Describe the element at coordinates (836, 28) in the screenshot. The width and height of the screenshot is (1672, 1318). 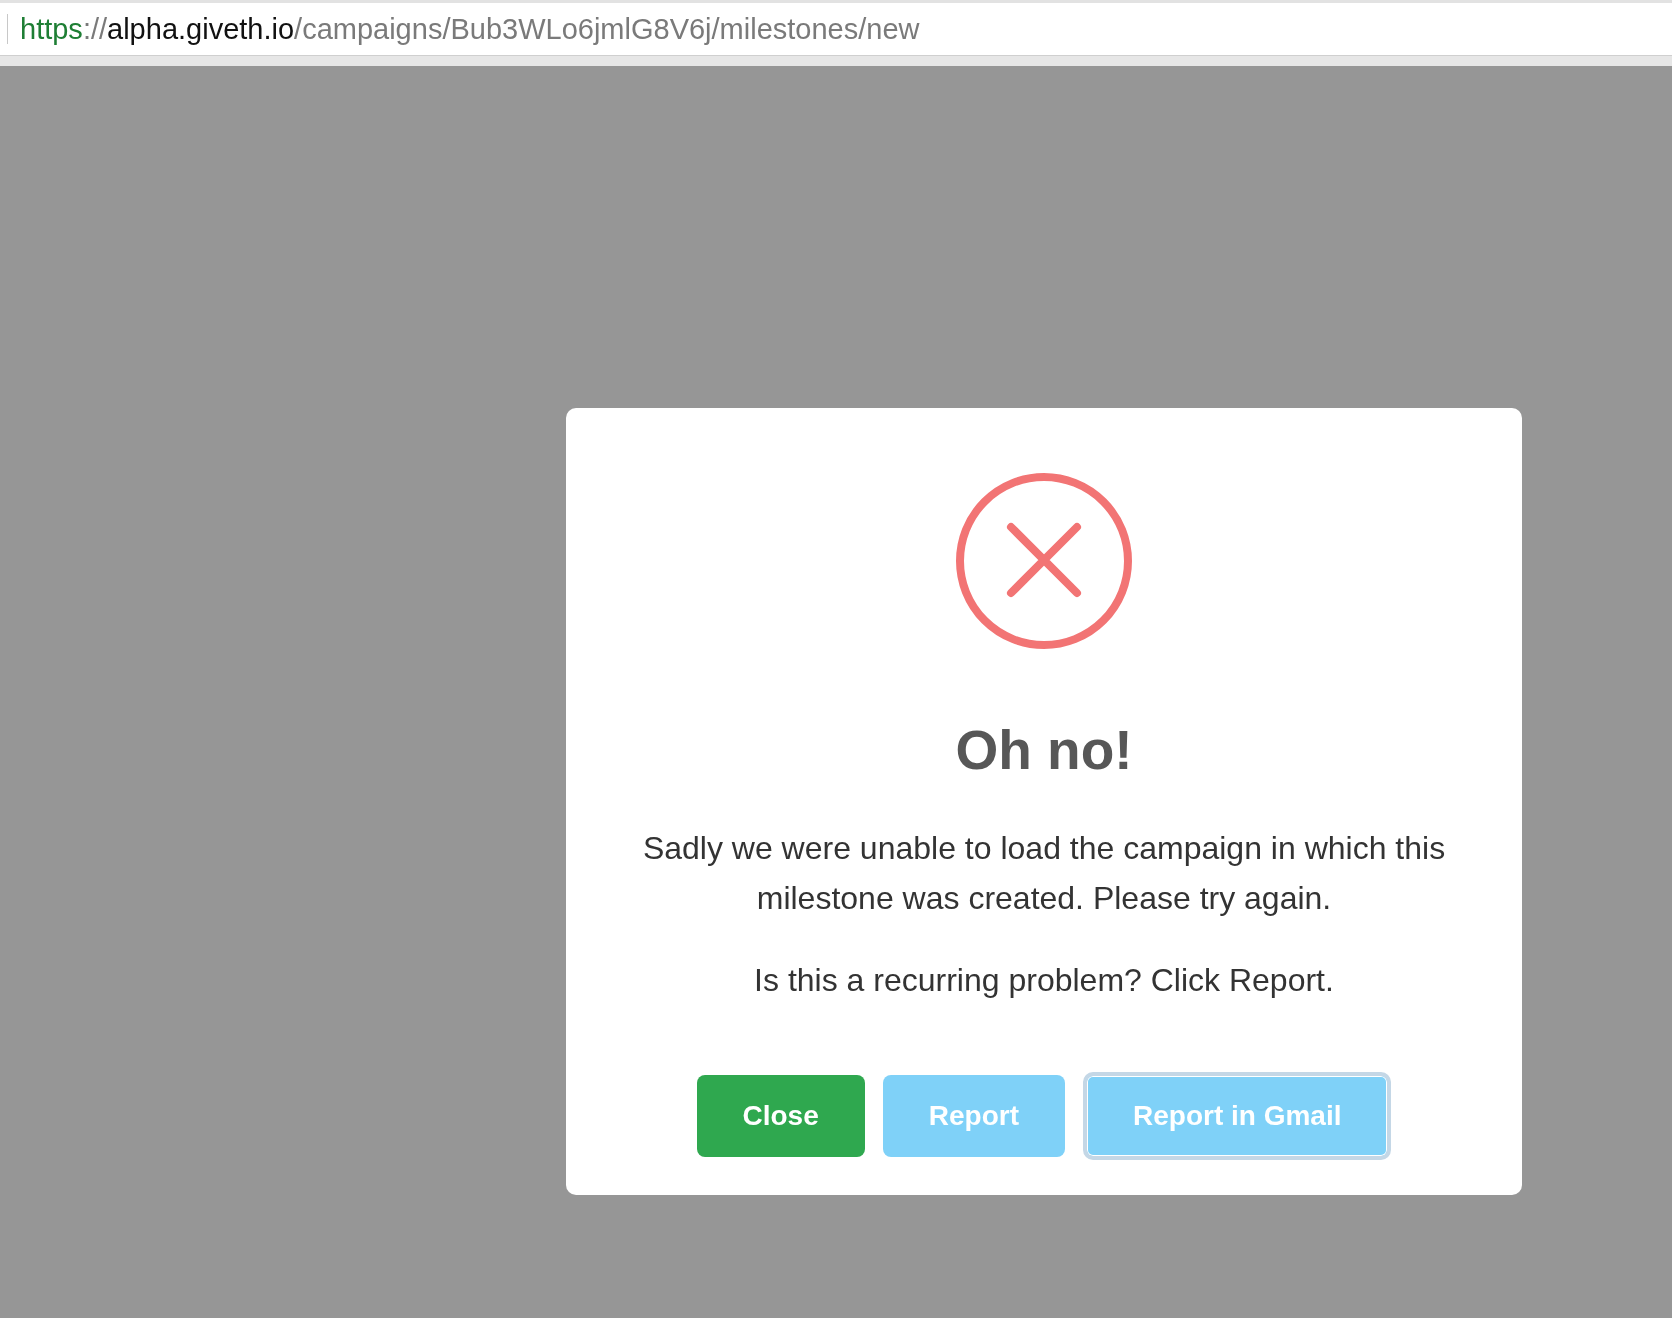
I see `address-field: https://alpha.giveth.io/campaigns/Bub3WLo6jmlG8V6j/milestones/new` at that location.